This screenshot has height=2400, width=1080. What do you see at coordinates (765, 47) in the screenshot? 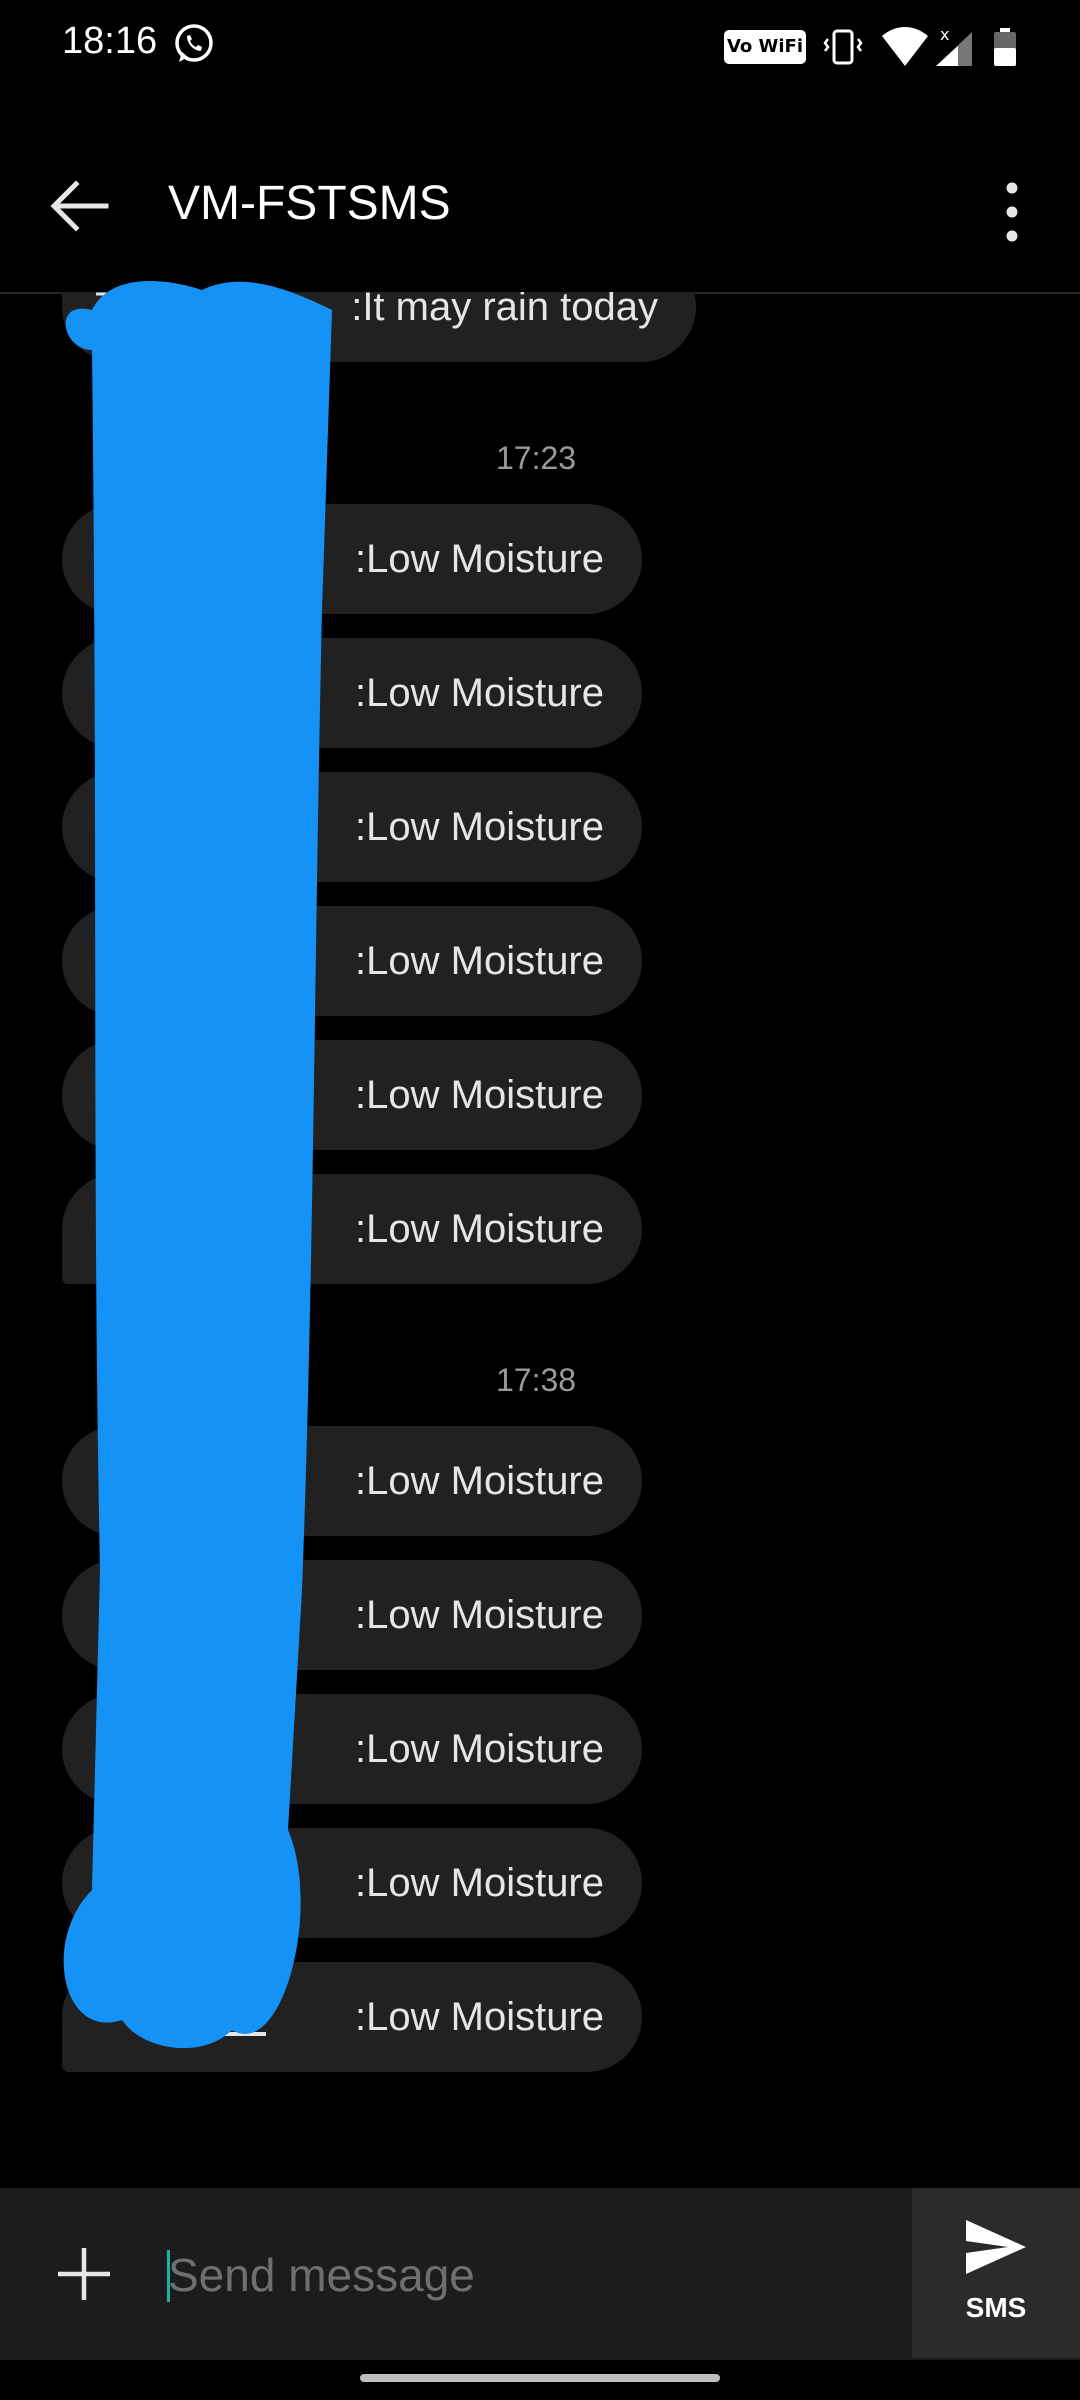
I see `vowifi-icon: Vo WiFi` at bounding box center [765, 47].